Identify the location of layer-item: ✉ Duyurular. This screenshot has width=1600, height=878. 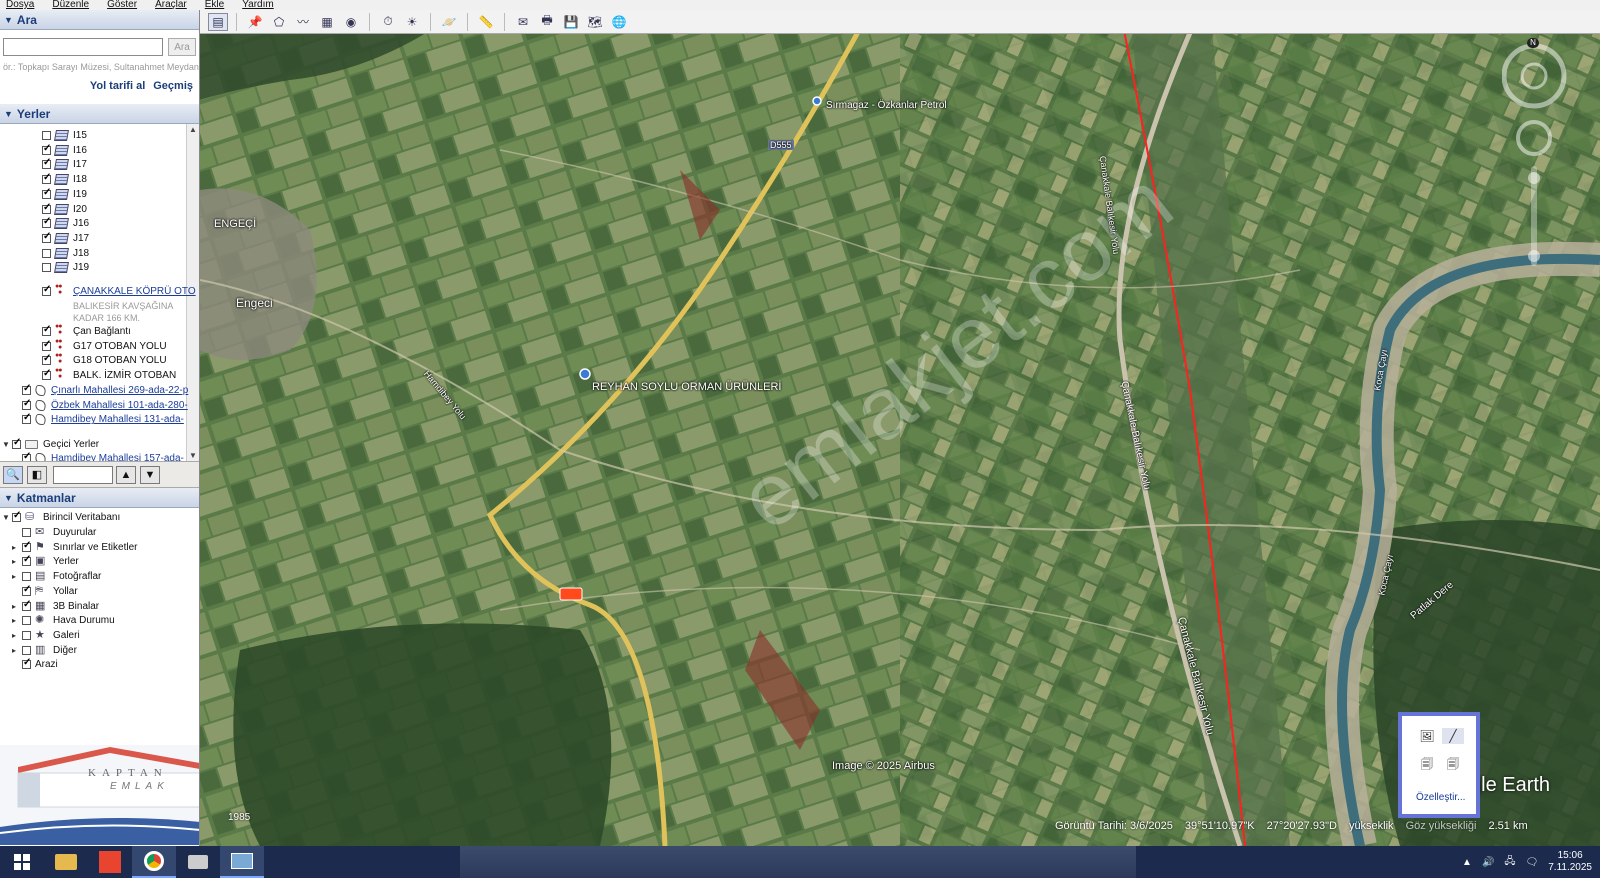
(54, 532).